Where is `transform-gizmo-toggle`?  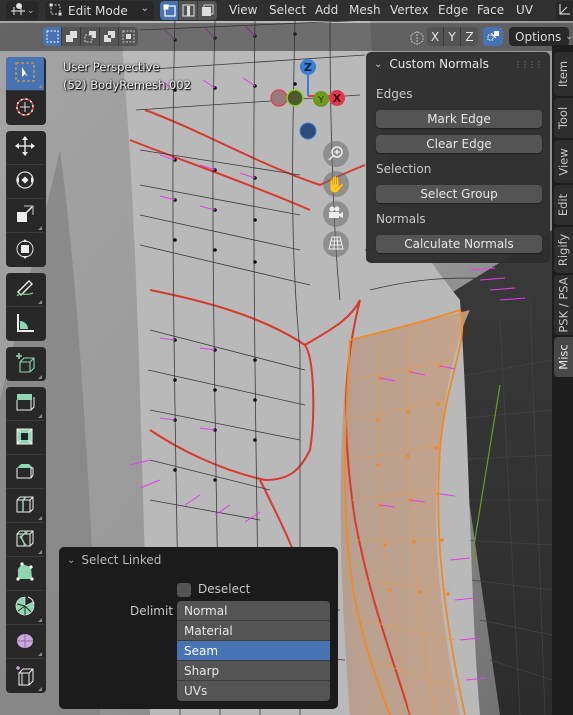
transform-gizmo-toggle is located at coordinates (564, 10).